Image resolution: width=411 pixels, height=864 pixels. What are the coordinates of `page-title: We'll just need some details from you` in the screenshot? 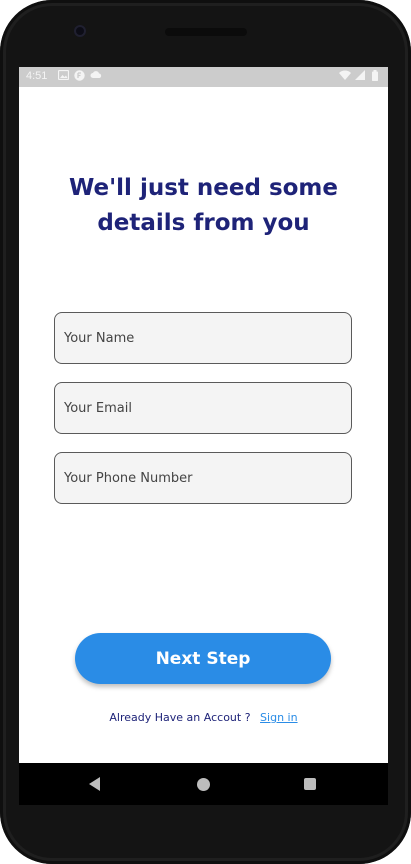 It's located at (203, 206).